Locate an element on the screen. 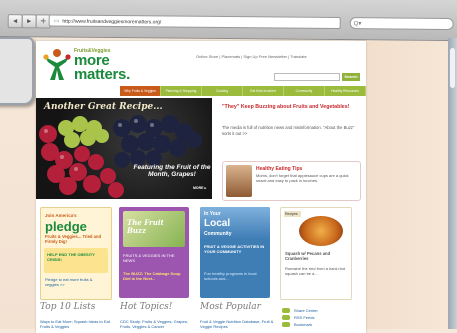 Image resolution: width=457 pixels, height=333 pixels. logo-word-matters: matters. is located at coordinates (102, 74).